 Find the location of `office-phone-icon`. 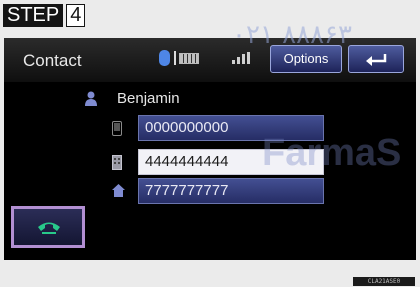

office-phone-icon is located at coordinates (117, 162).